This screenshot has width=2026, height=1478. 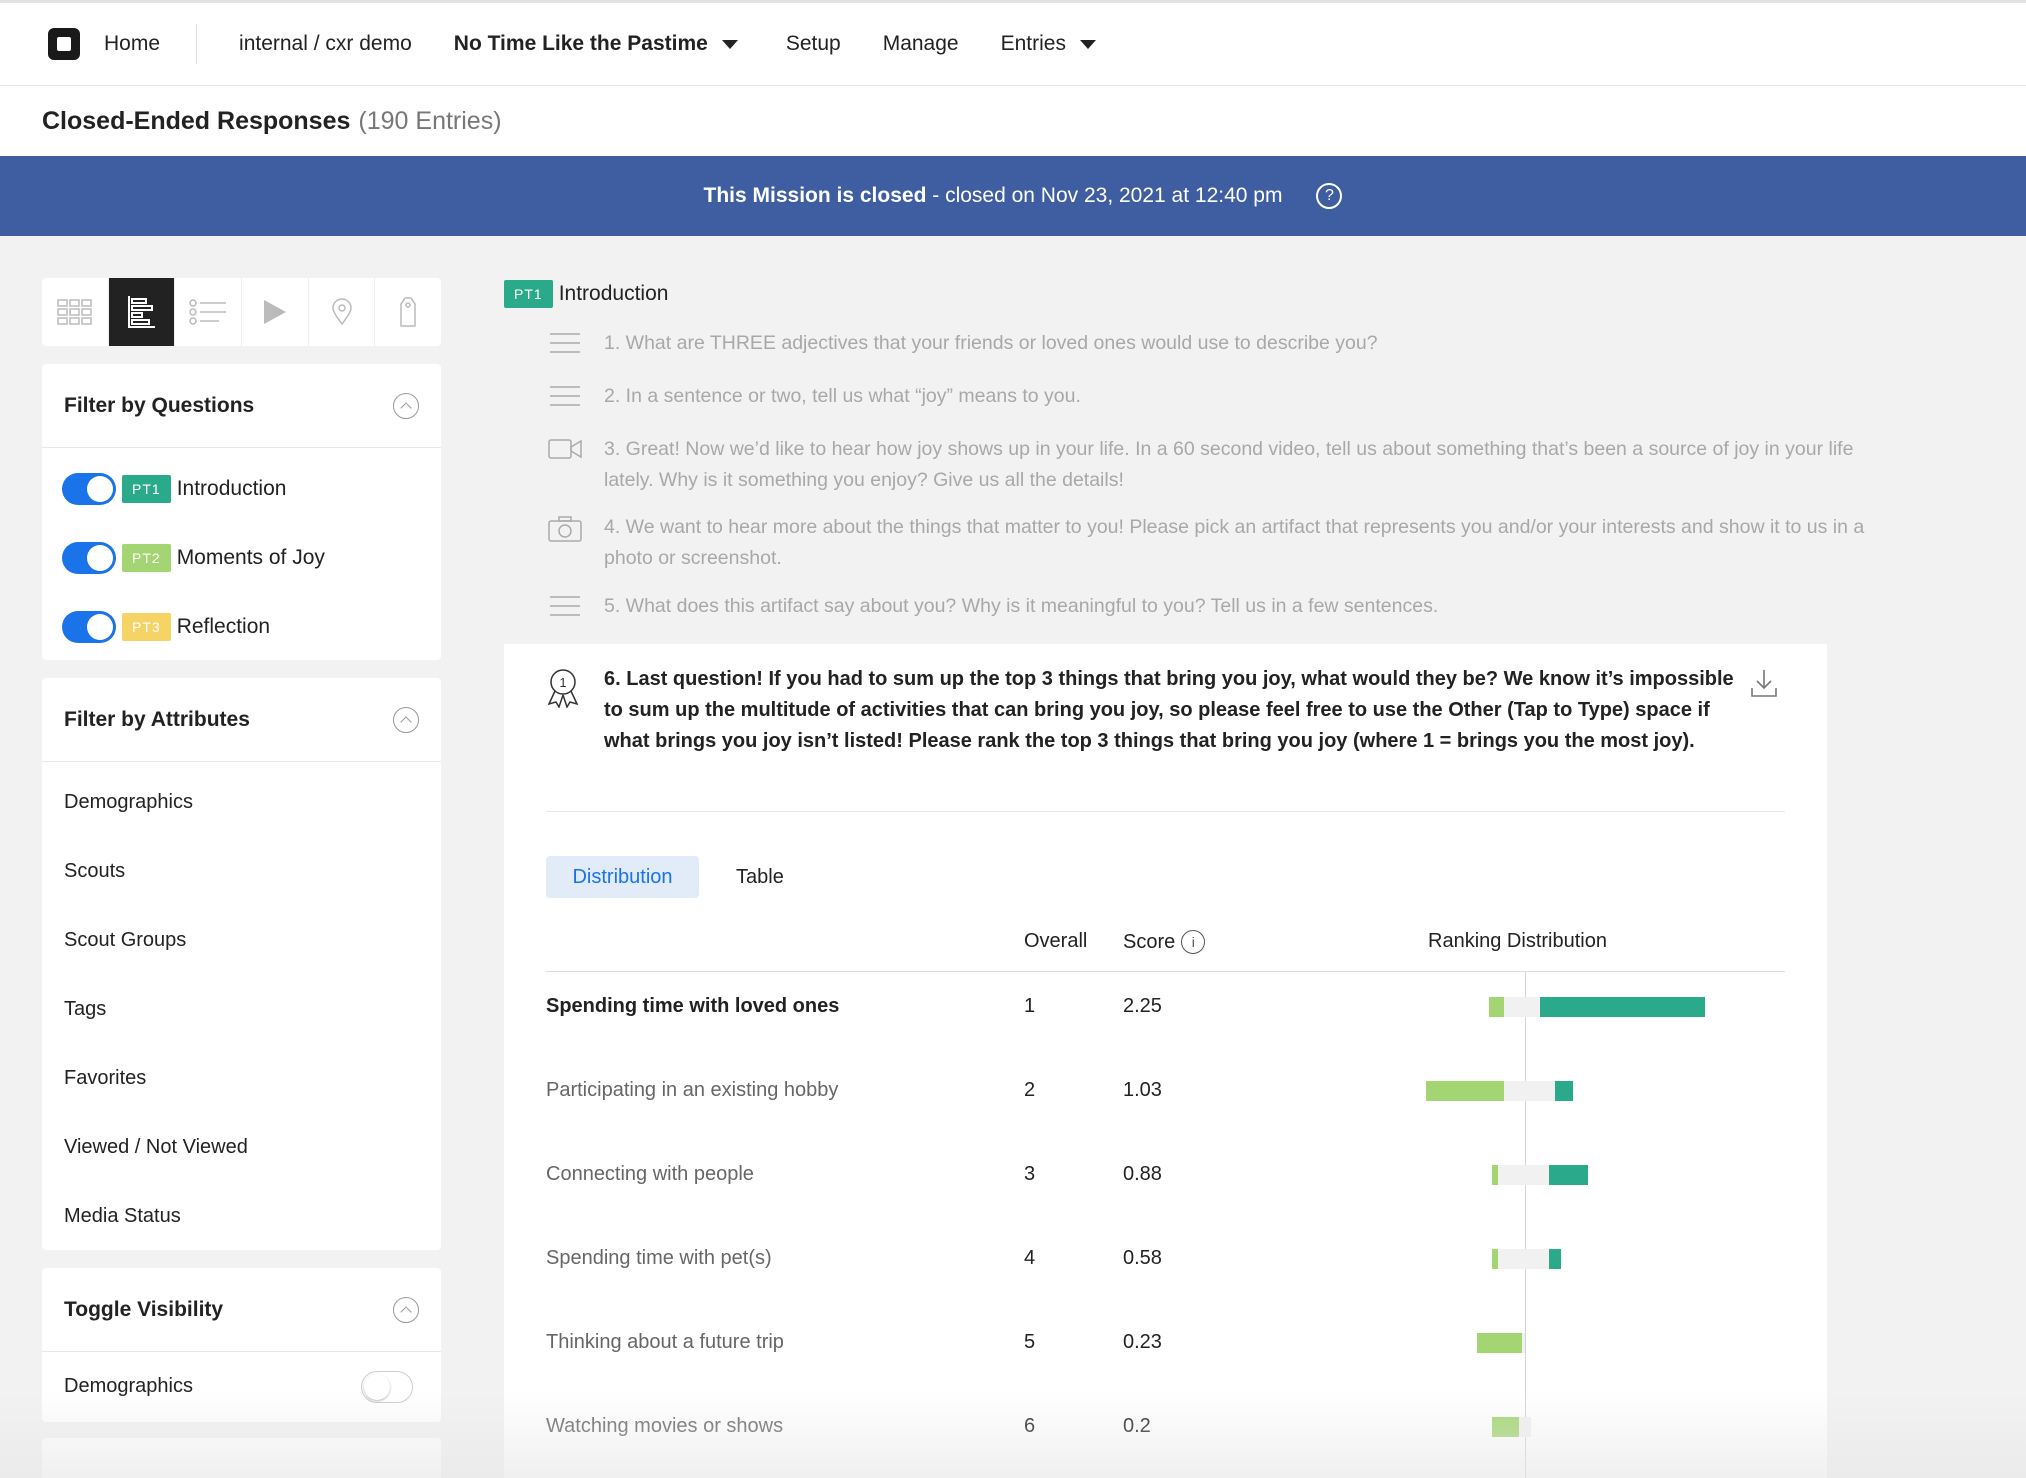 What do you see at coordinates (241, 1147) in the screenshot?
I see `attribute-viewed: Viewed / Not Viewed` at bounding box center [241, 1147].